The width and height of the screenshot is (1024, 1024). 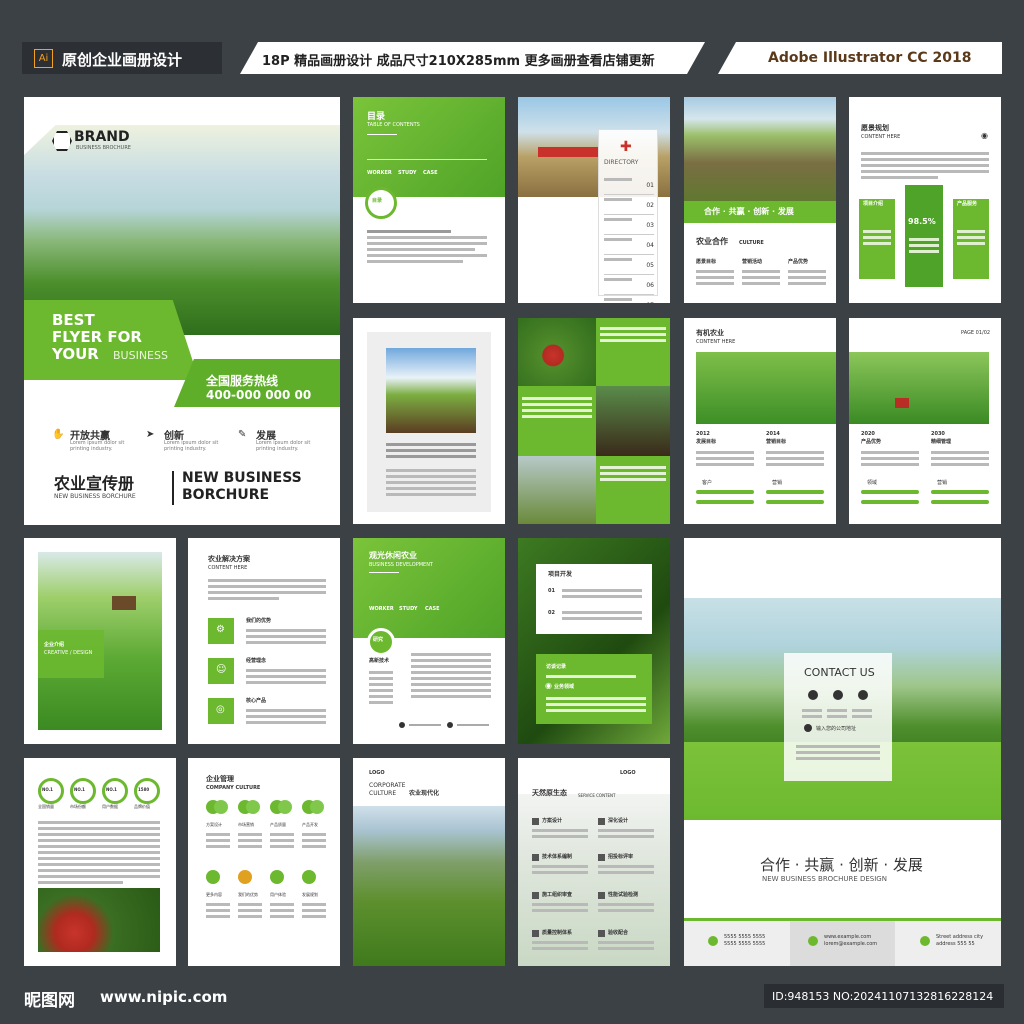 What do you see at coordinates (246, 824) in the screenshot?
I see `mgmt-row1-2: 市场营销` at bounding box center [246, 824].